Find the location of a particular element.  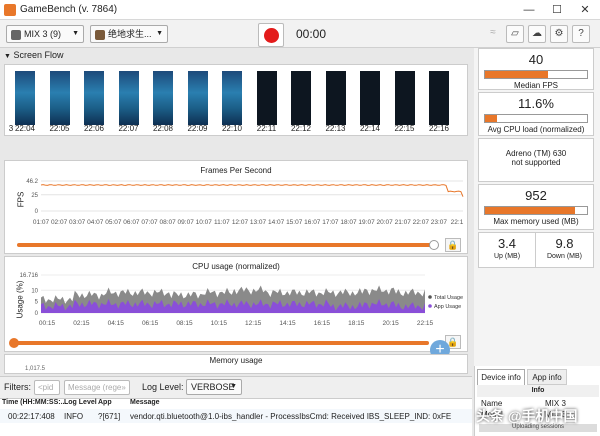

cpu-y-tick: 16.716 is located at coordinates (29, 276).